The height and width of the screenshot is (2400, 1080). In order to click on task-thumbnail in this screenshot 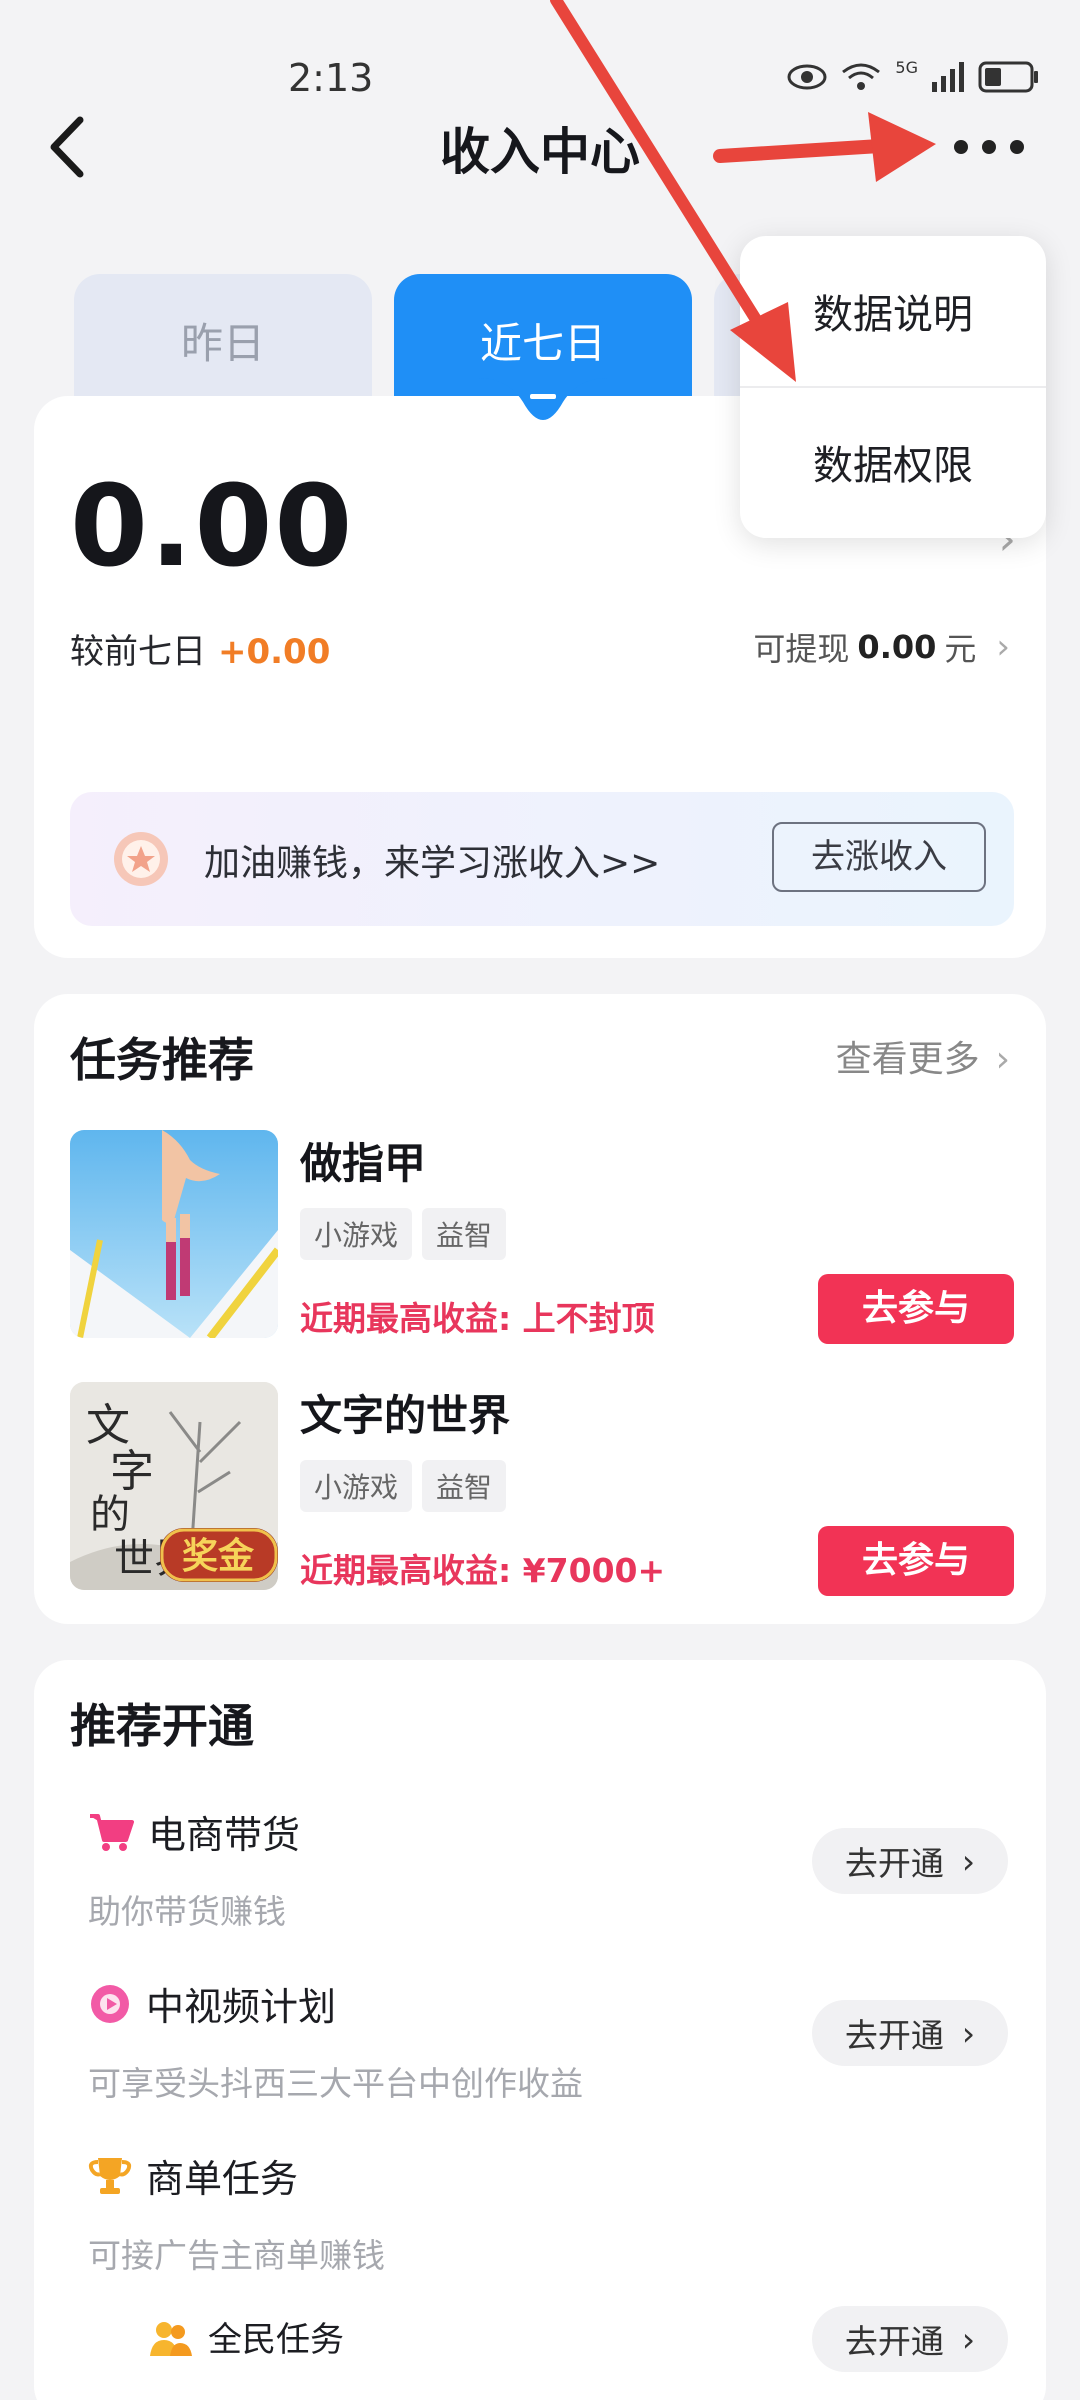, I will do `click(174, 1234)`.